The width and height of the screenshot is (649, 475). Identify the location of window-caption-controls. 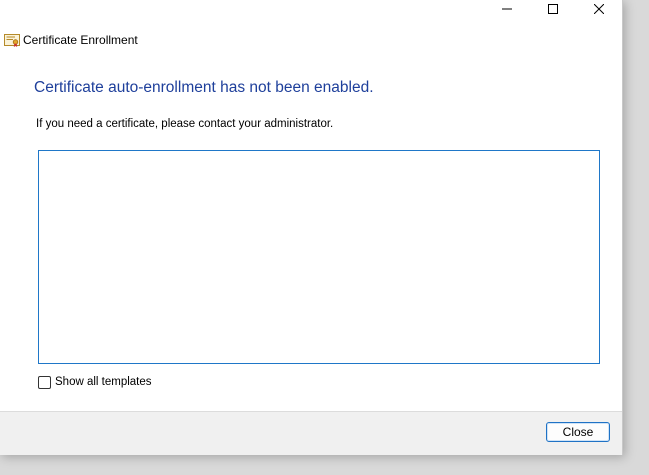
(553, 9).